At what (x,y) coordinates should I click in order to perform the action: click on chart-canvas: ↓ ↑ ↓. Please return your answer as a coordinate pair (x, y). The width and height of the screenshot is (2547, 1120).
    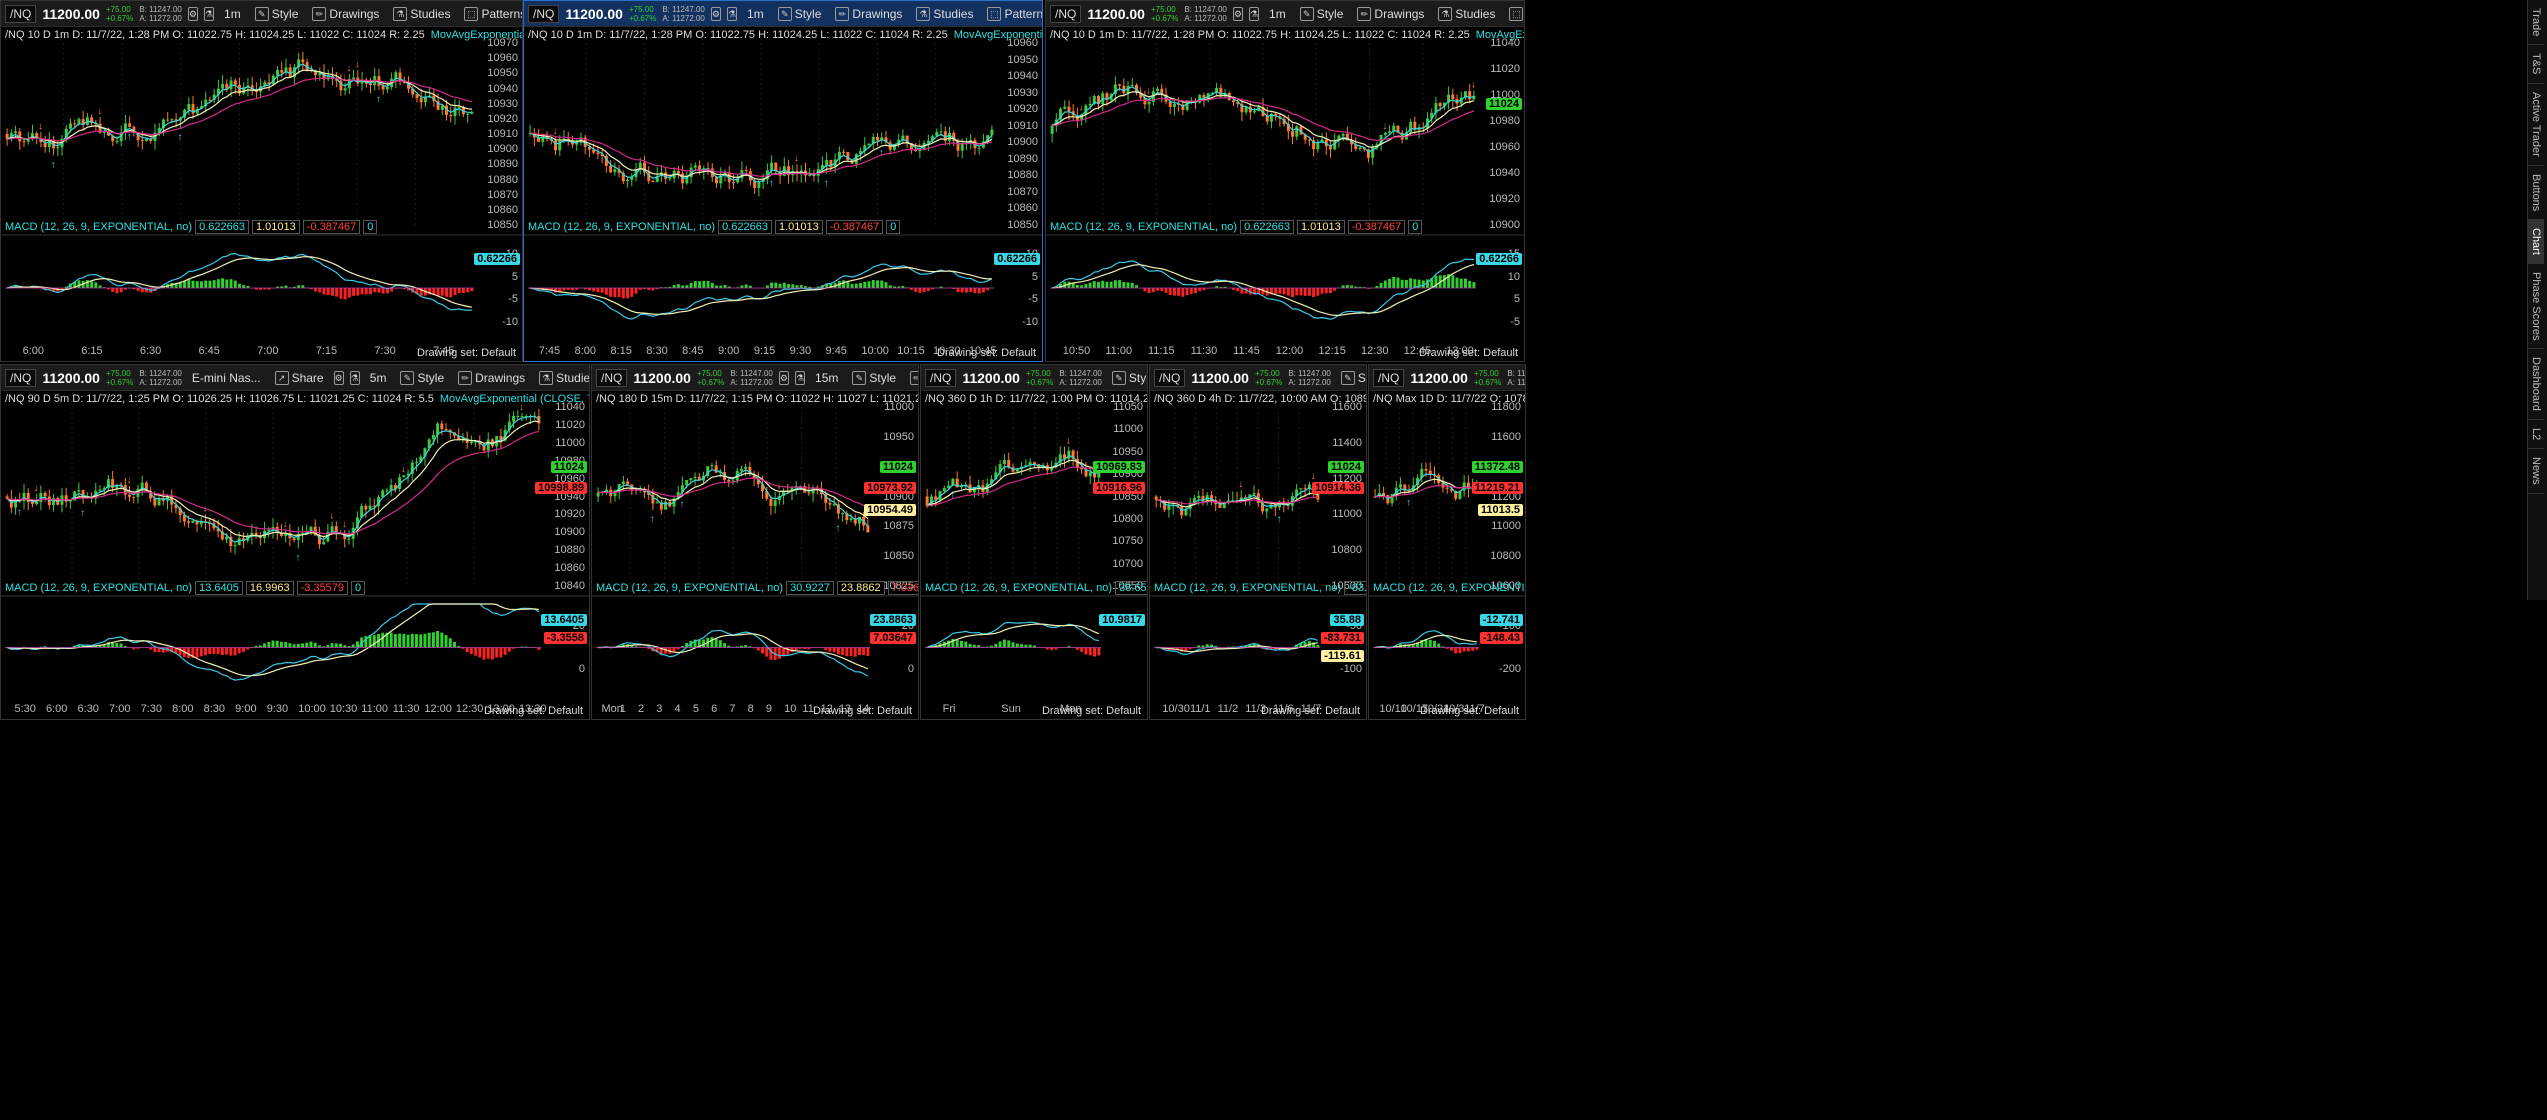
    Looking at the image, I should click on (1258, 542).